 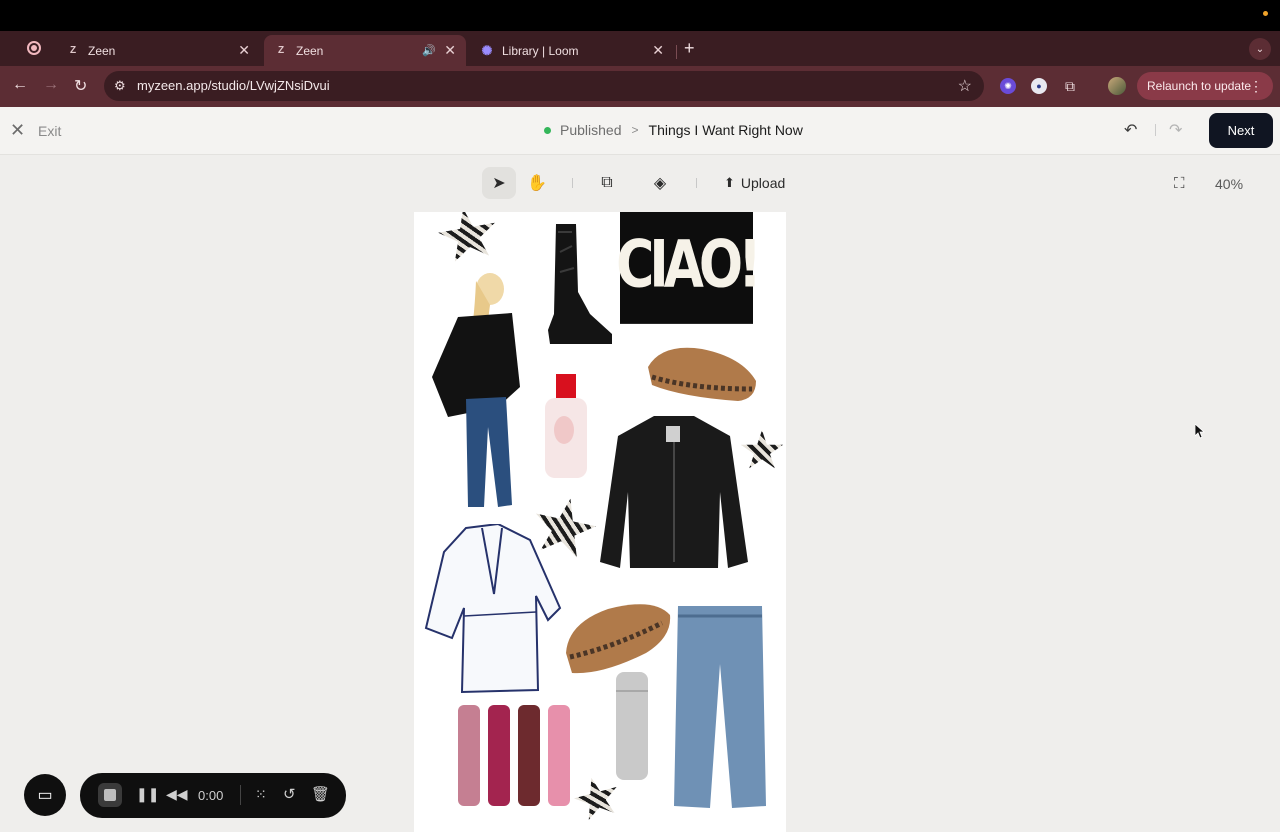 I want to click on status-dot, so click(x=547, y=130).